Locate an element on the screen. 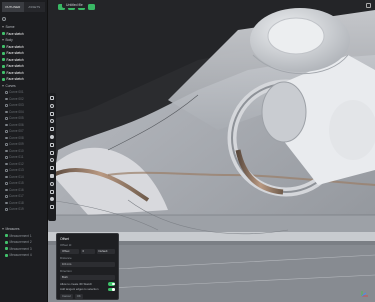 Image resolution: width=375 pixels, height=302 pixels. panel-title: Offset is located at coordinates (64, 239).